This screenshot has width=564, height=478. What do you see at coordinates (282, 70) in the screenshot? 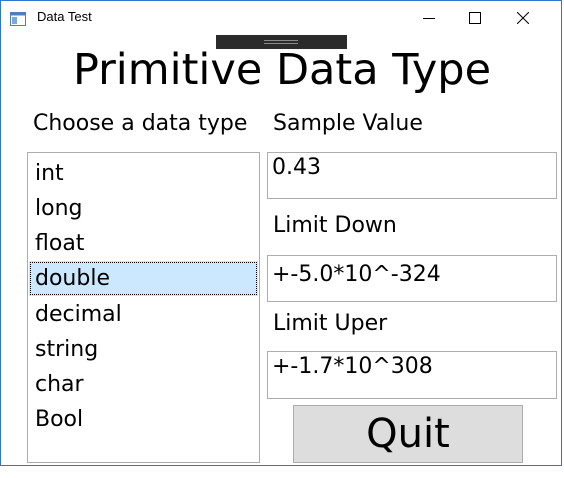
I see `page-title: Primitive Data Type` at bounding box center [282, 70].